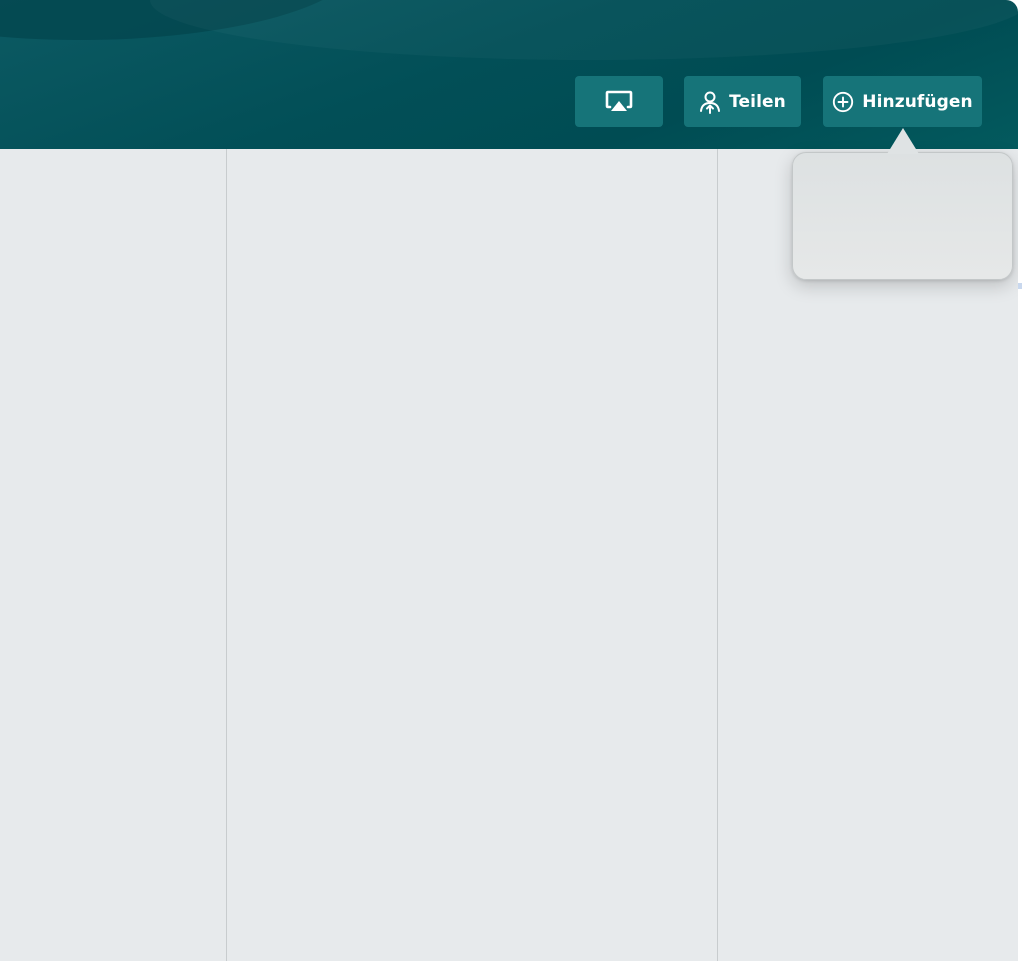  I want to click on add-menu-popover, so click(902, 216).